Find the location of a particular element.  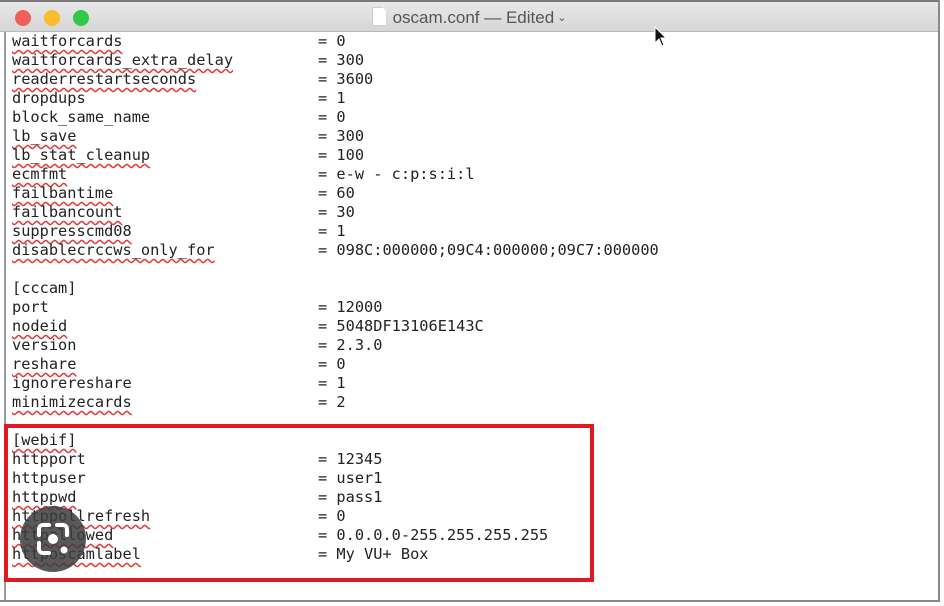

config-line: block_same_name = 0 is located at coordinates (475, 117).